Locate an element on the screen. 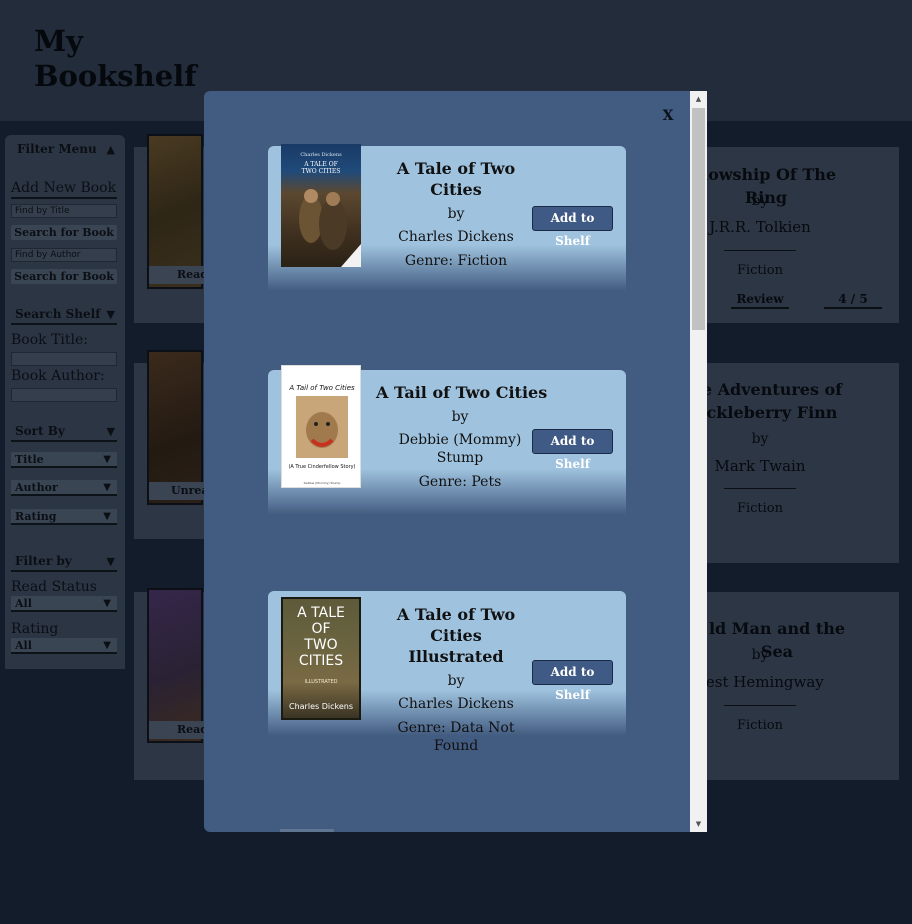 This screenshot has height=924, width=912. sort-by-heading: Sort By is located at coordinates (40, 431).